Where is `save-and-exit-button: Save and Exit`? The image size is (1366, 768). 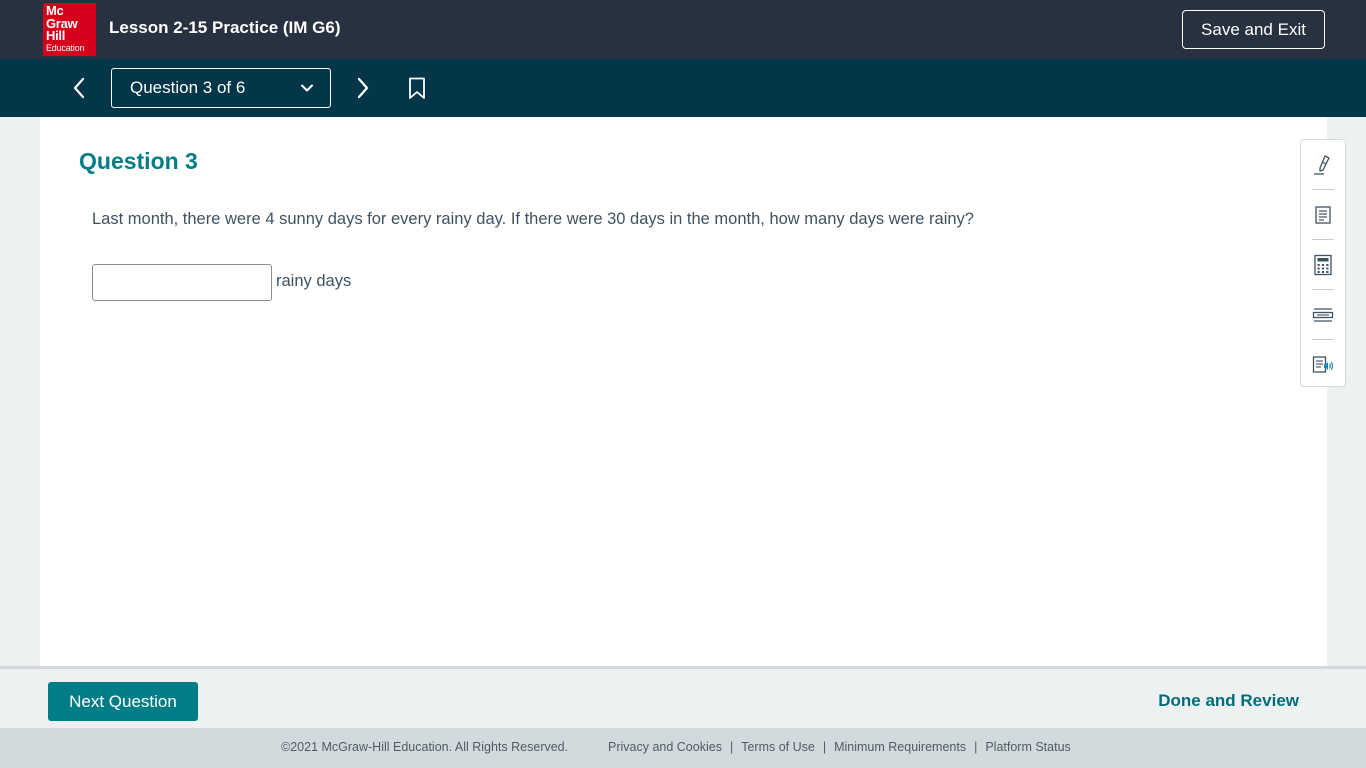
save-and-exit-button: Save and Exit is located at coordinates (1253, 29).